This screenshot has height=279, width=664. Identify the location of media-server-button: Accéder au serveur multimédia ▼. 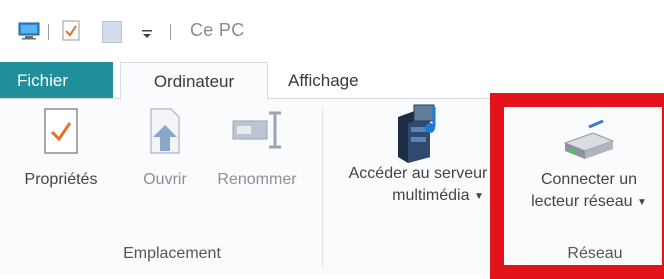
(418, 154).